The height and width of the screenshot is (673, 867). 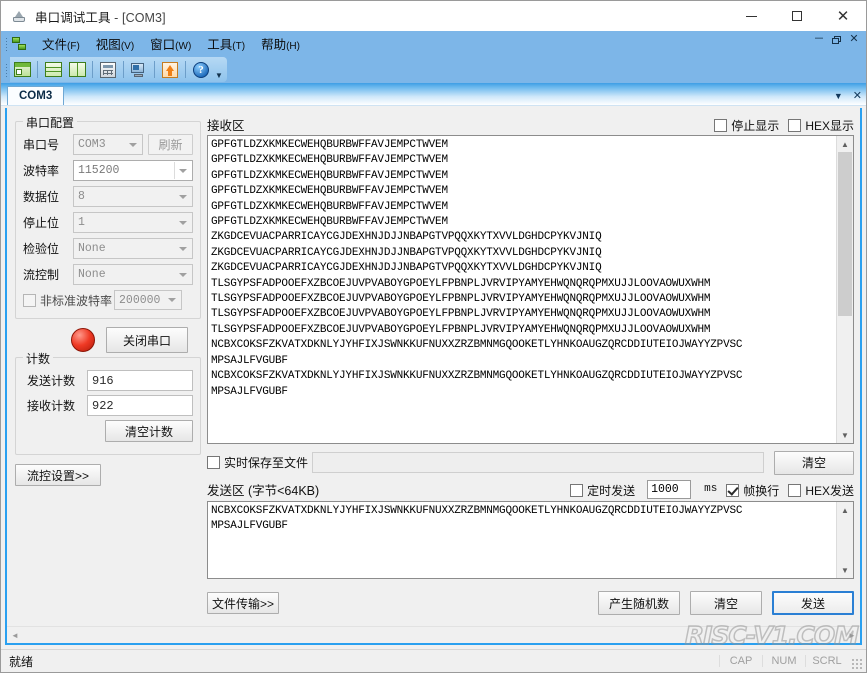 I want to click on menu-item-view-mnemonic: (V), so click(x=127, y=46).